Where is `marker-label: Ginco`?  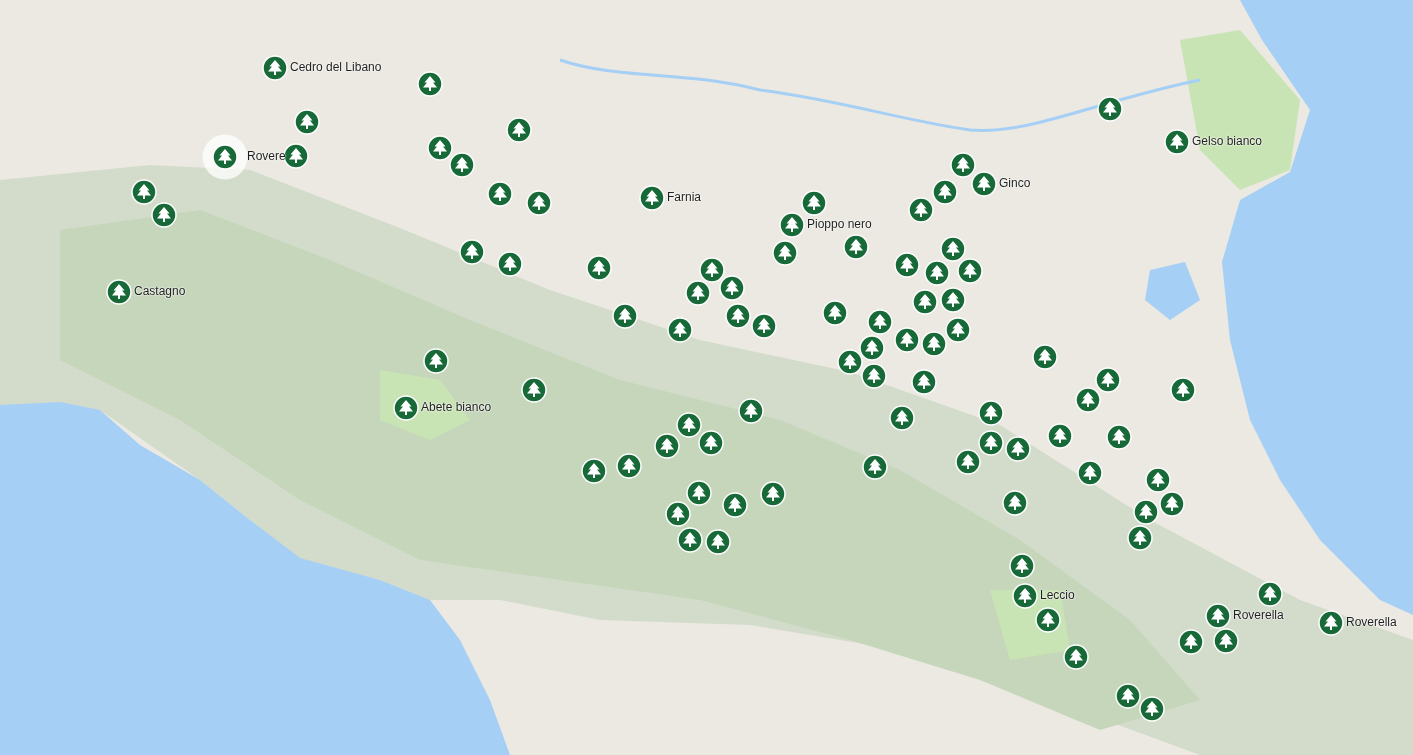 marker-label: Ginco is located at coordinates (1015, 183).